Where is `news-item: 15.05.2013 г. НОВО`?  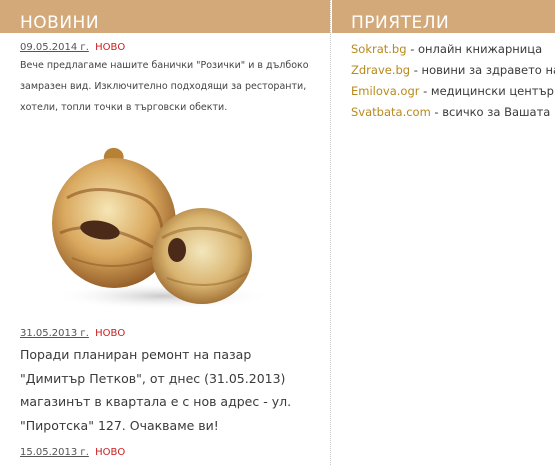
news-item: 15.05.2013 г. НОВО is located at coordinates (169, 453).